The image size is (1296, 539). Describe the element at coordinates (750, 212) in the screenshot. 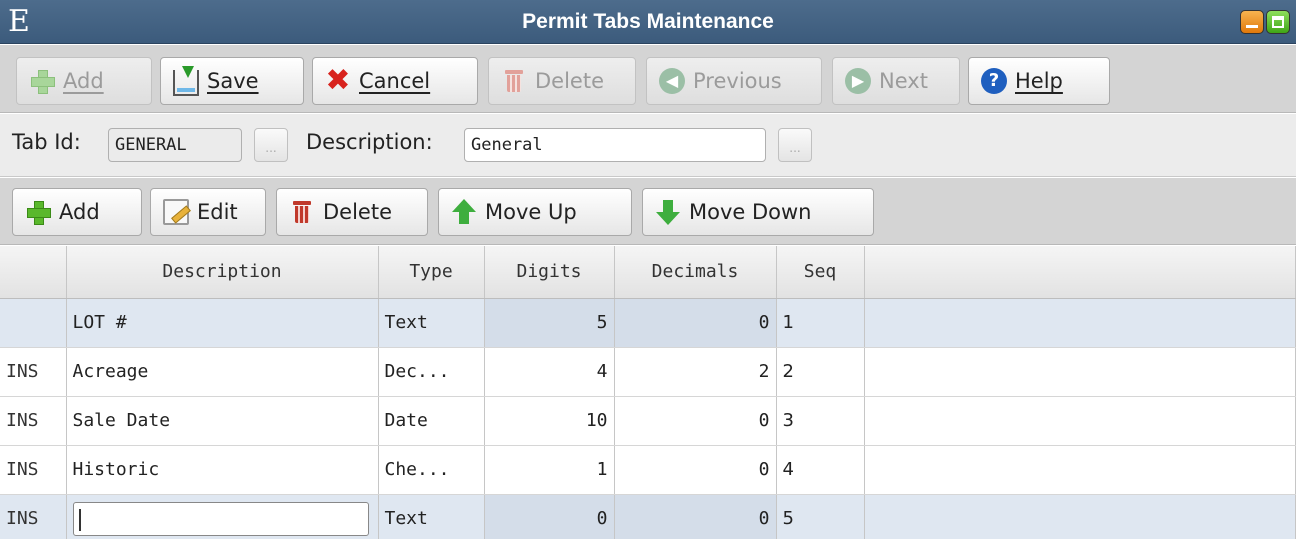

I see `move-down-label: Move Down` at that location.